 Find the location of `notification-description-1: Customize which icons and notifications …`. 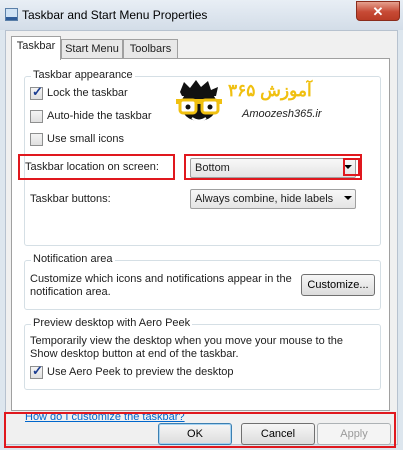

notification-description-1: Customize which icons and notifications … is located at coordinates (161, 279).